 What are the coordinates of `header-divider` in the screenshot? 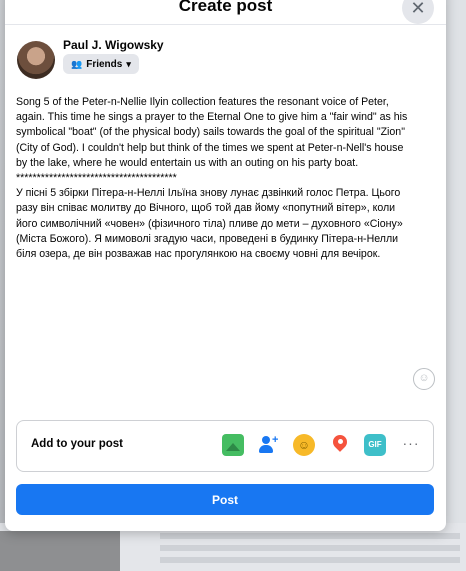 It's located at (225, 24).